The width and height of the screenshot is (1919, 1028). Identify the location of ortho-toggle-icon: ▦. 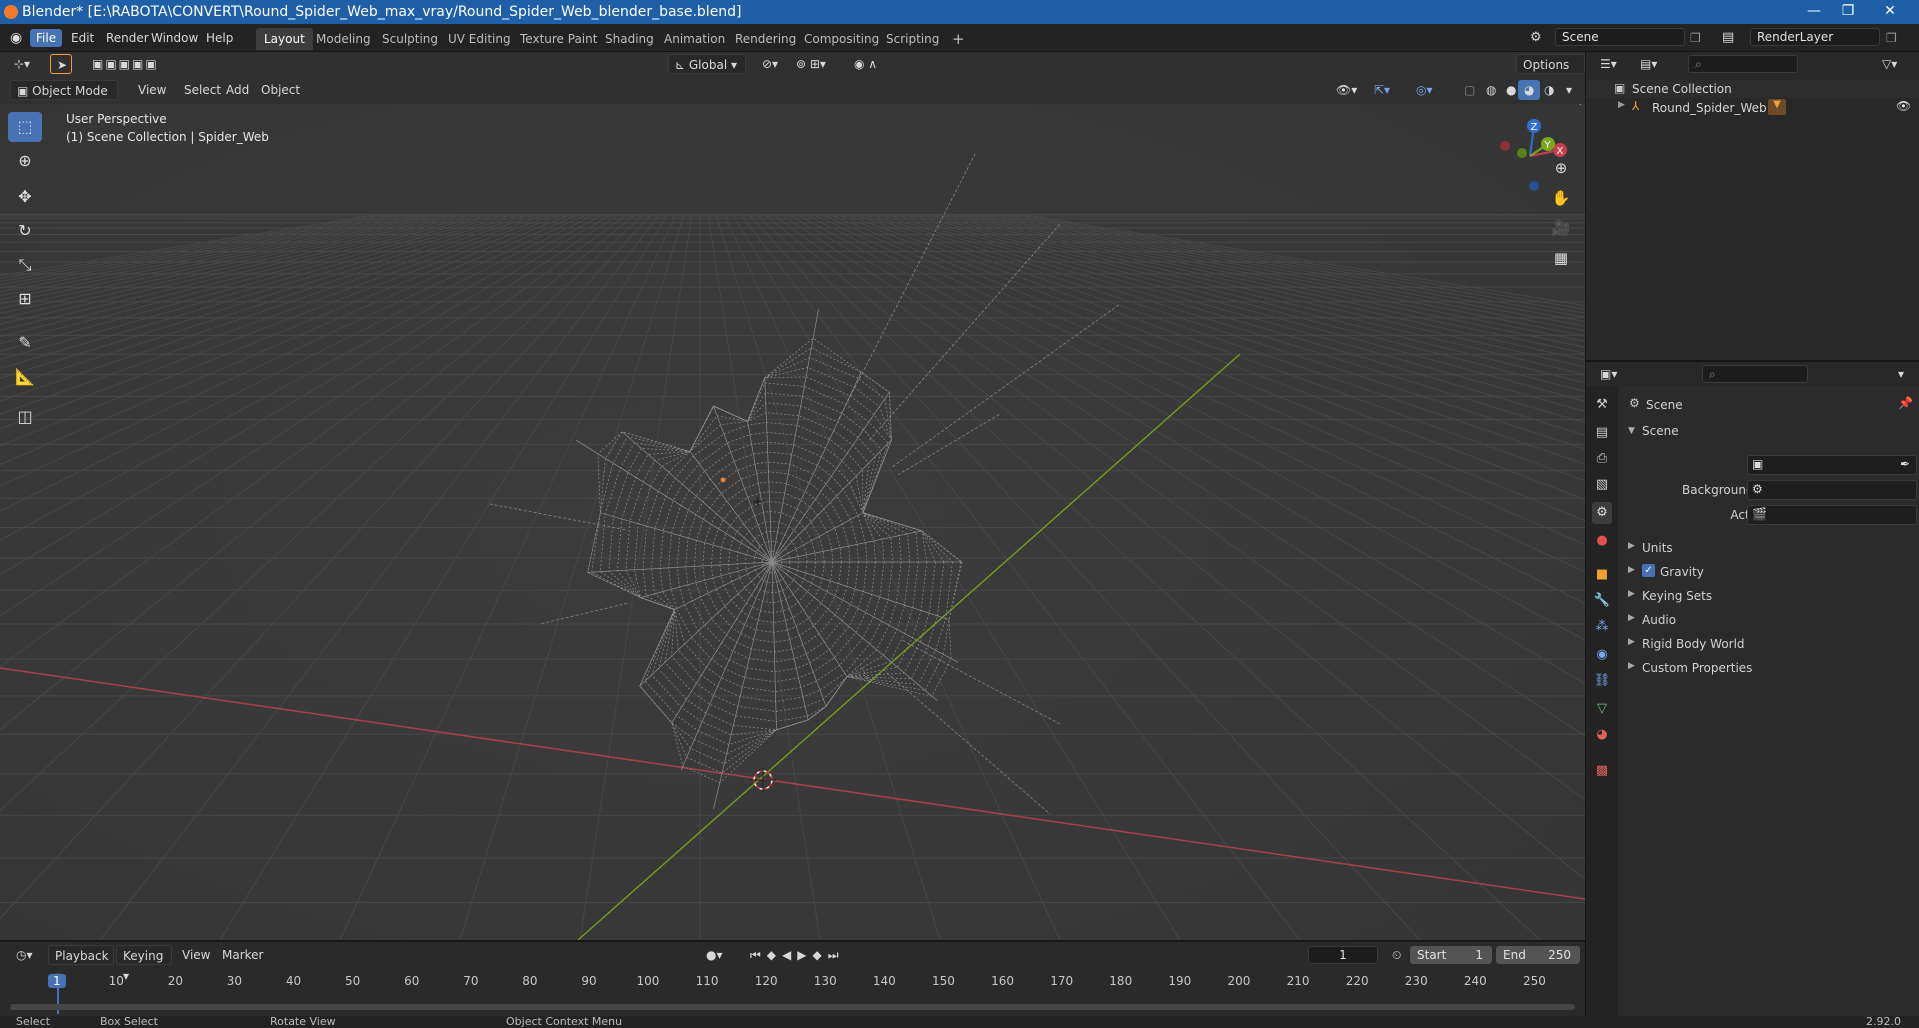
(1561, 258).